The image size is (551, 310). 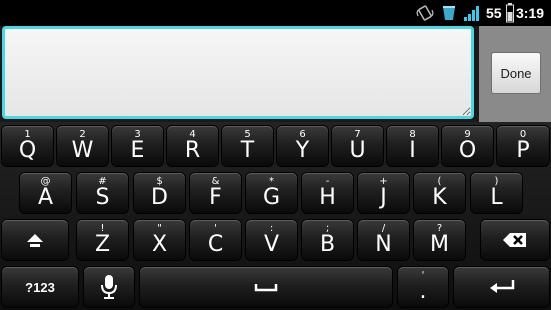 What do you see at coordinates (523, 150) in the screenshot?
I see `key-label: P` at bounding box center [523, 150].